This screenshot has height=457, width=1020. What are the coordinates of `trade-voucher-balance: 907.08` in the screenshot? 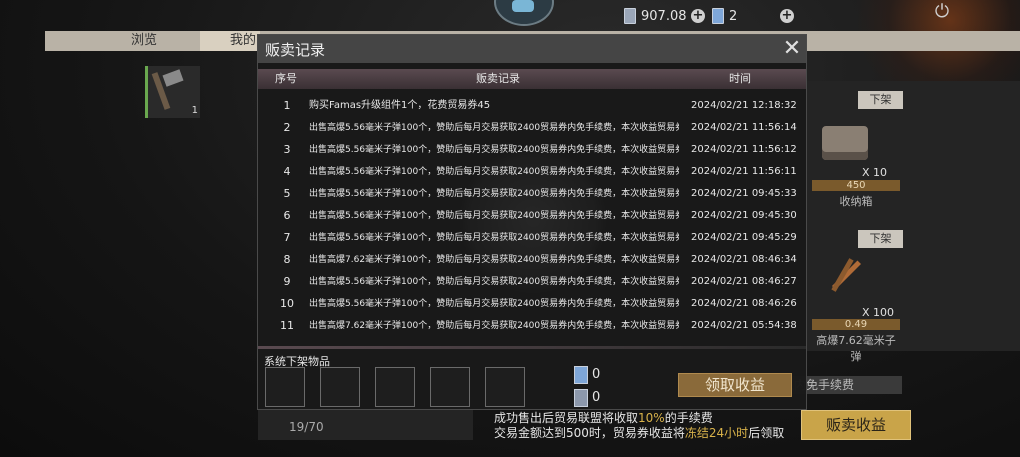 It's located at (655, 16).